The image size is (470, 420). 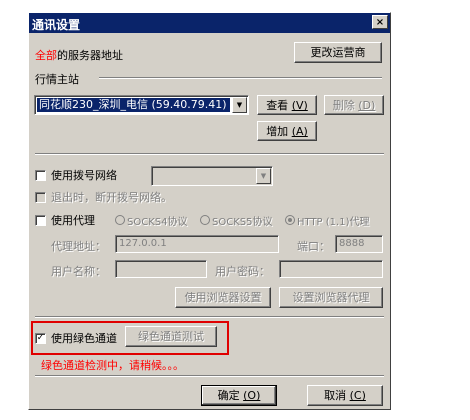 I want to click on add-server-button: 增加 (A), so click(x=287, y=131).